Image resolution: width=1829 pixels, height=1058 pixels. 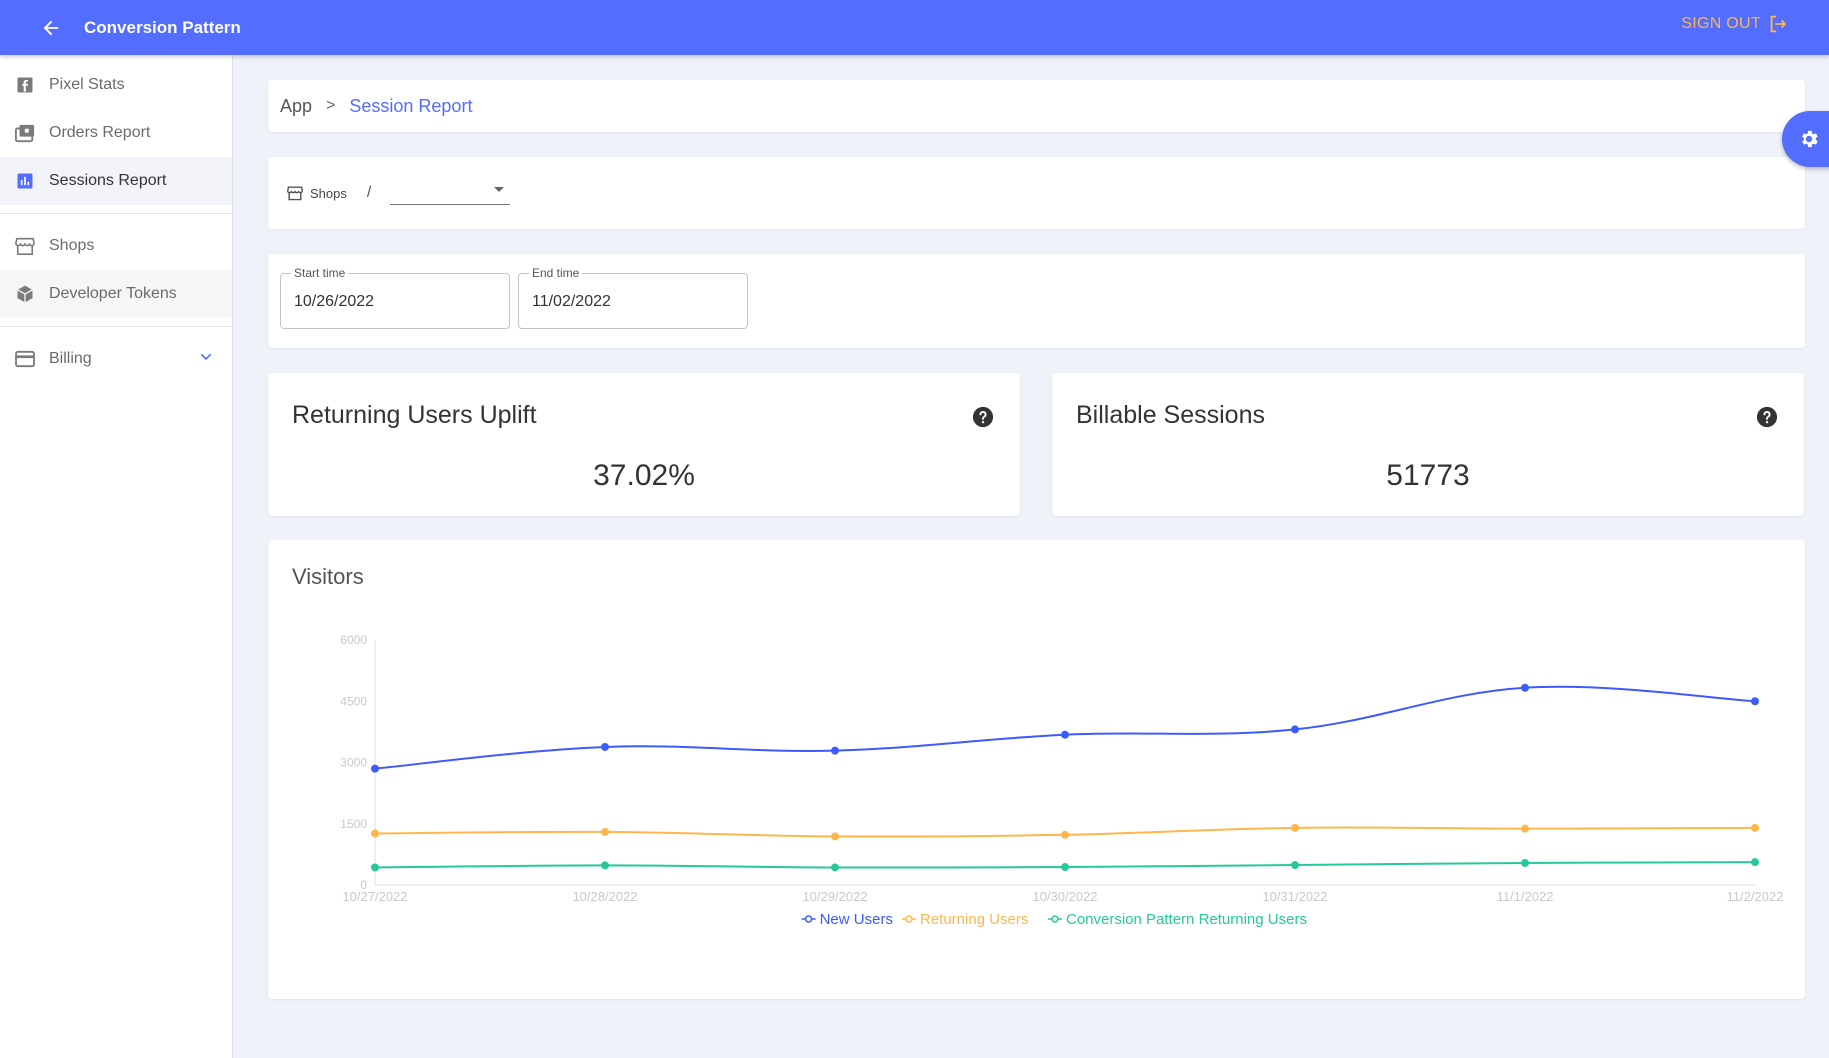 I want to click on sidebar-item-label: Shops, so click(x=72, y=245).